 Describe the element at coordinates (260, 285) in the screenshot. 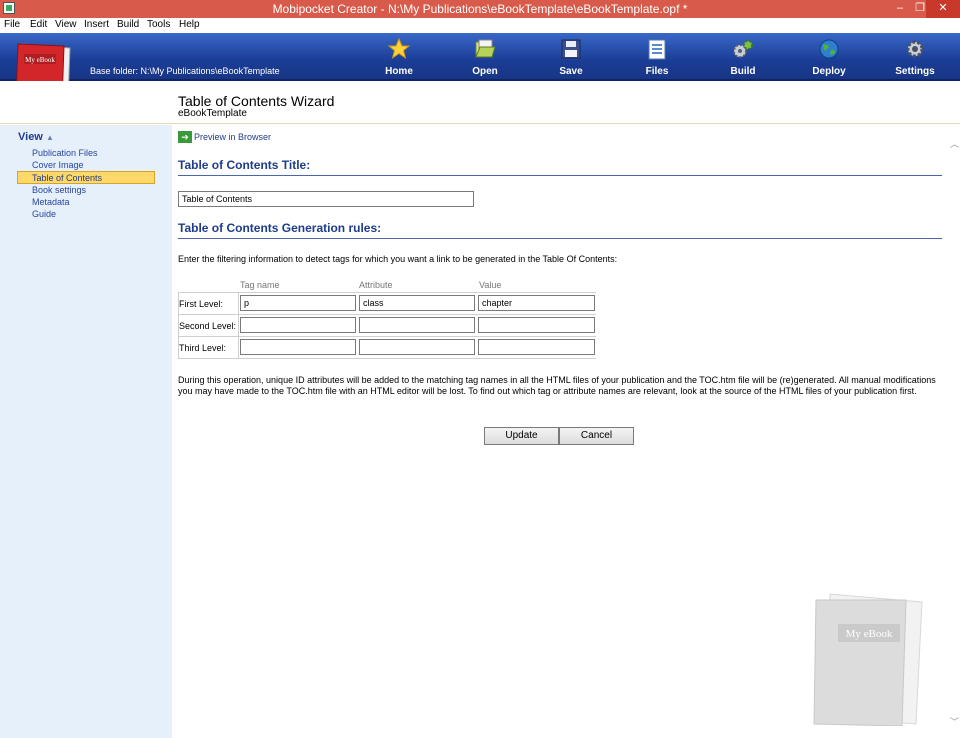

I see `column-tag-name: Tag name` at that location.